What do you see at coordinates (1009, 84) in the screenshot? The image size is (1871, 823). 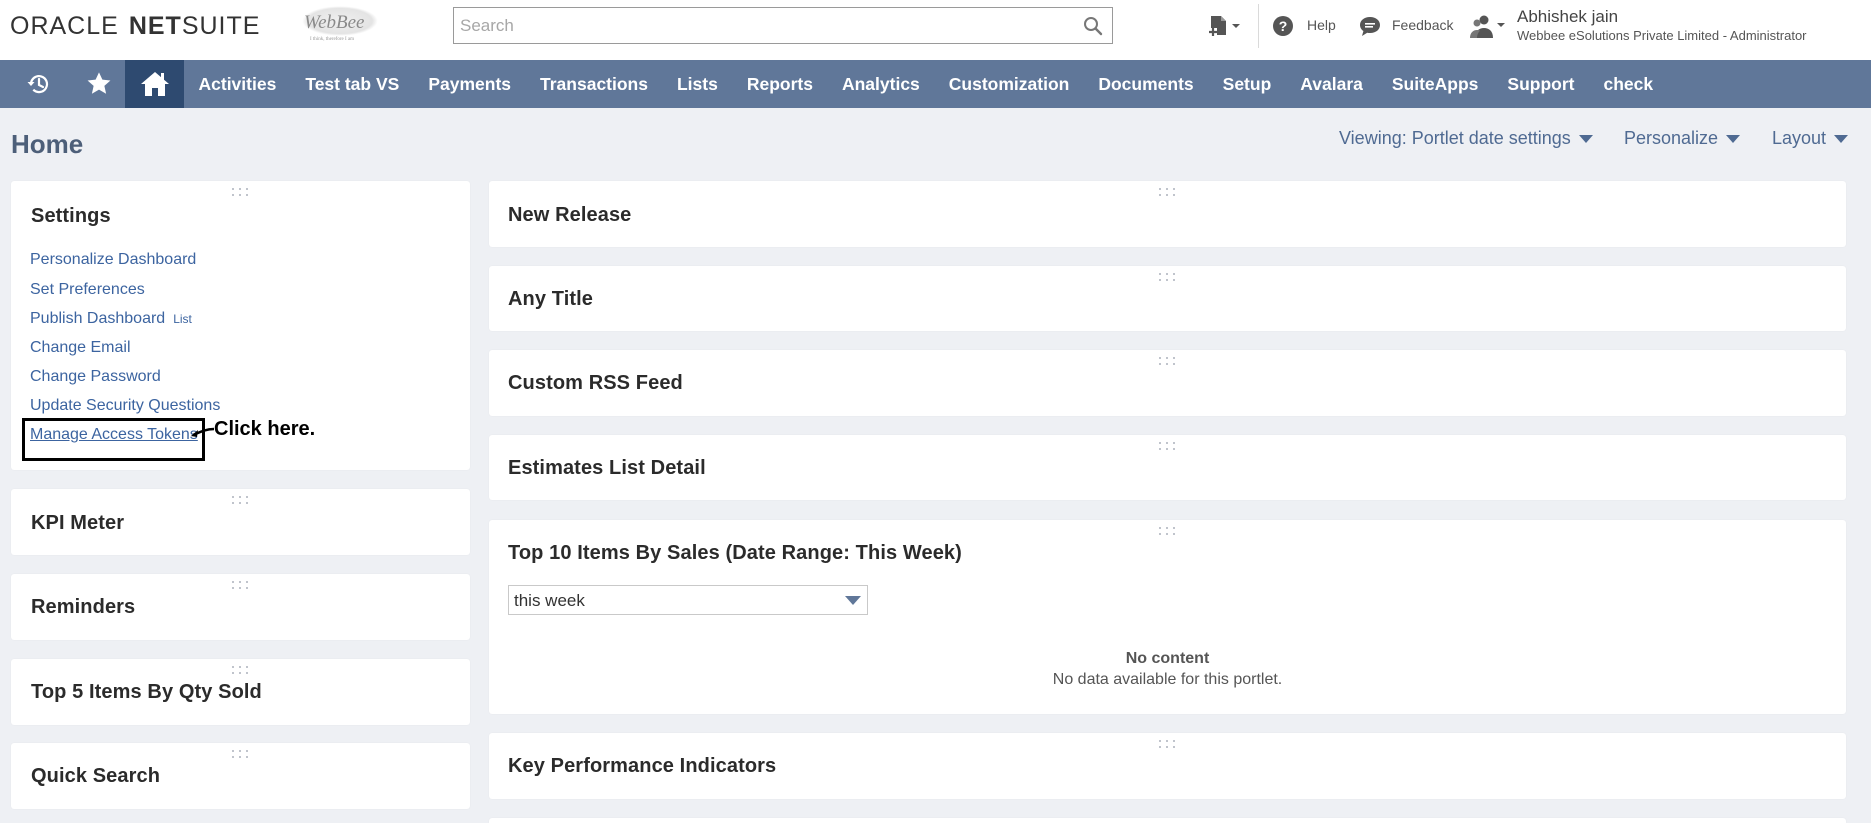 I see `nav-customization: Customization` at bounding box center [1009, 84].